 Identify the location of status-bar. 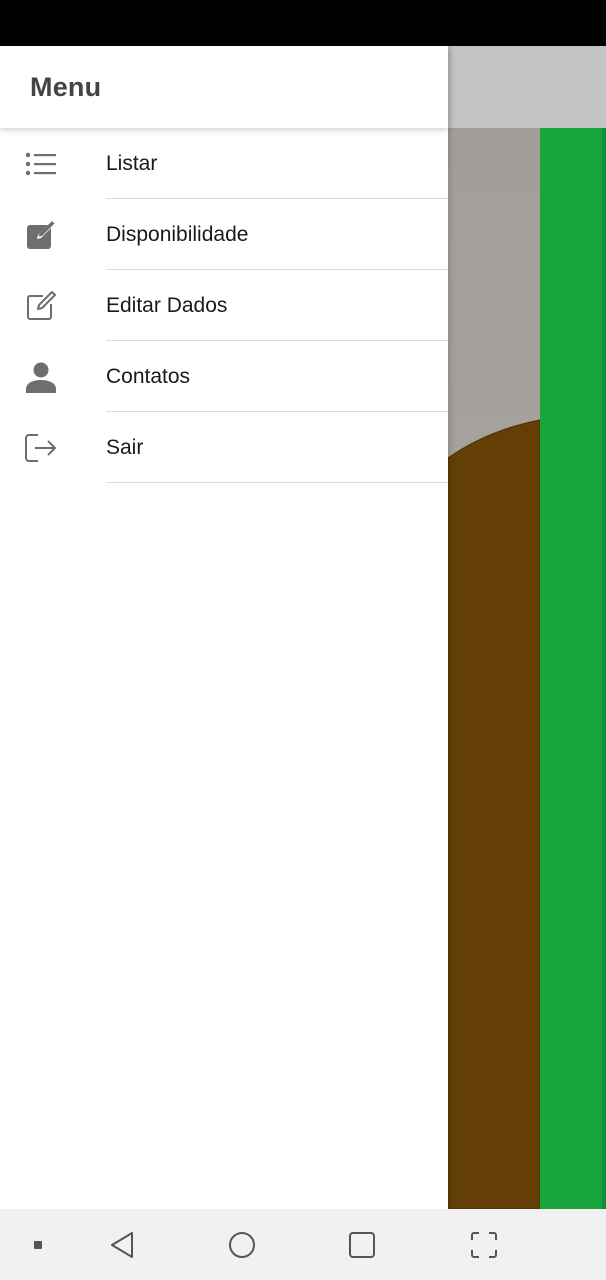
(303, 23).